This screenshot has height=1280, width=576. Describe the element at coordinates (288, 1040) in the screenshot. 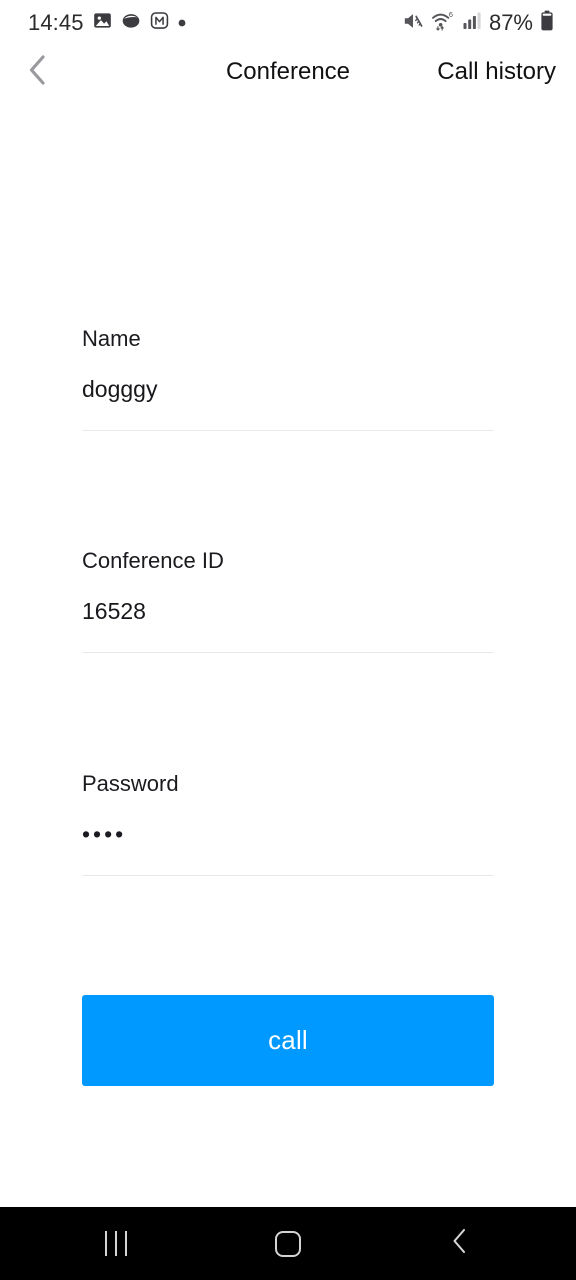

I see `call-button: call` at that location.